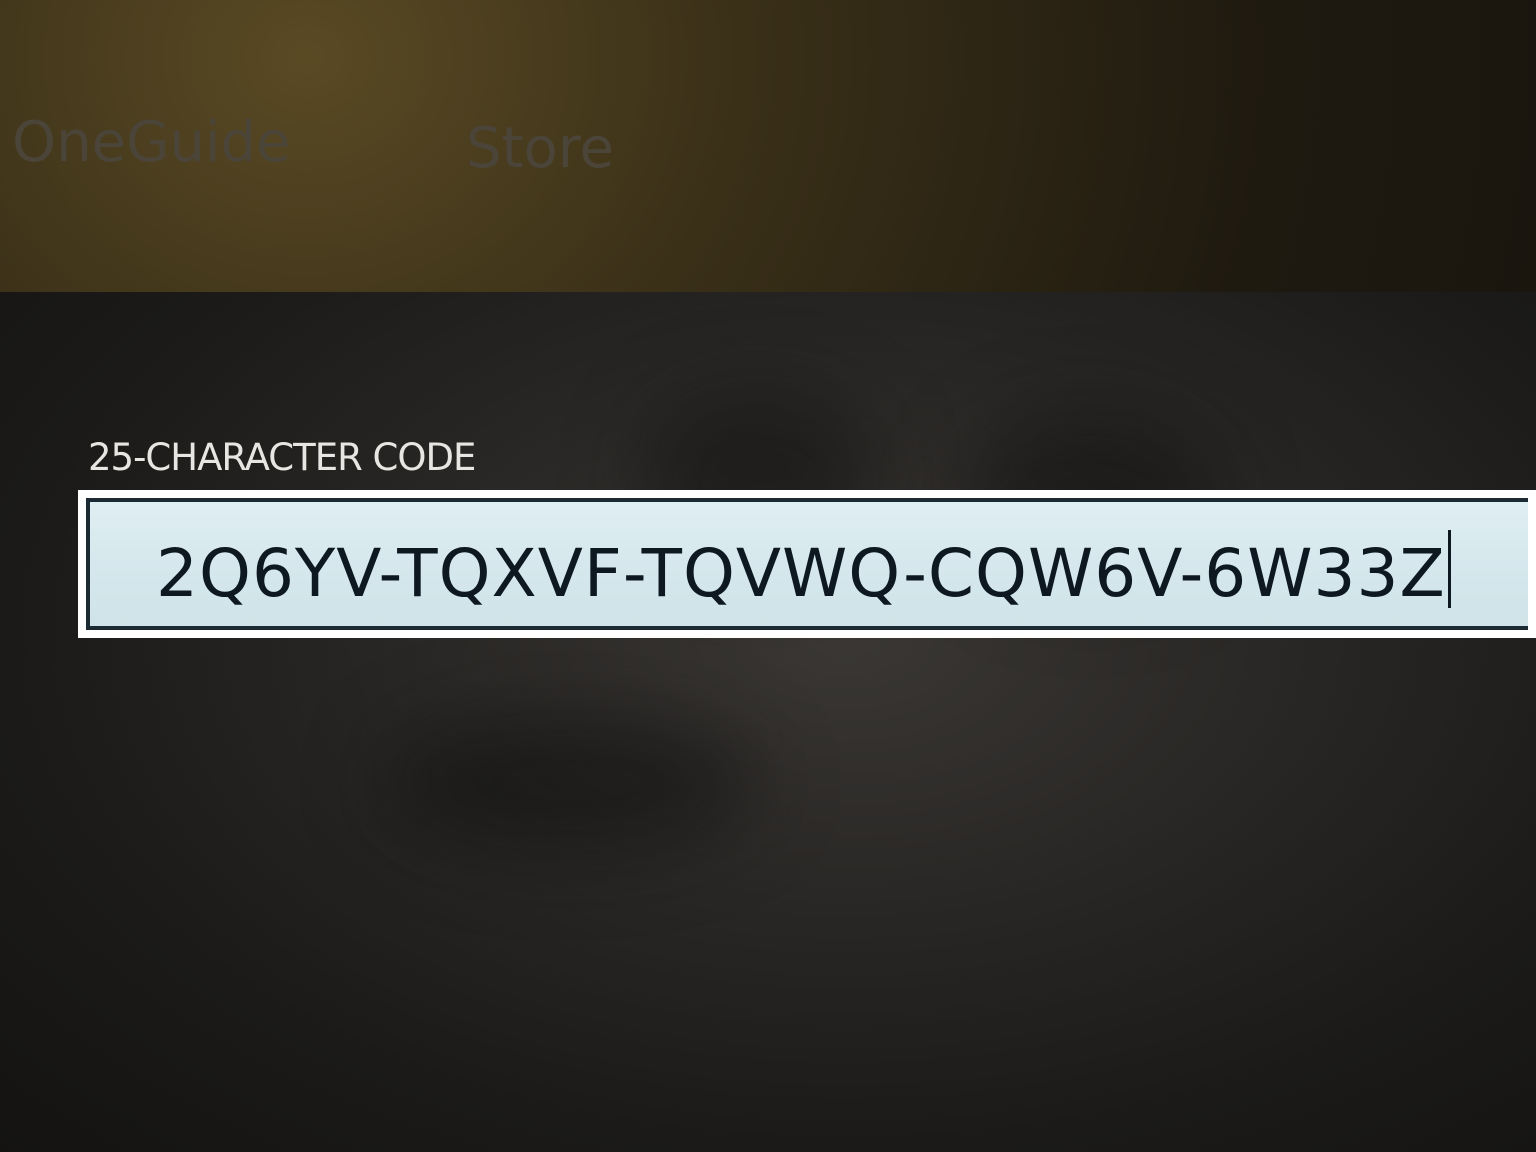 This screenshot has width=1536, height=1152. Describe the element at coordinates (282, 457) in the screenshot. I see `code-field-label: 25-CHARACTER CODE` at that location.